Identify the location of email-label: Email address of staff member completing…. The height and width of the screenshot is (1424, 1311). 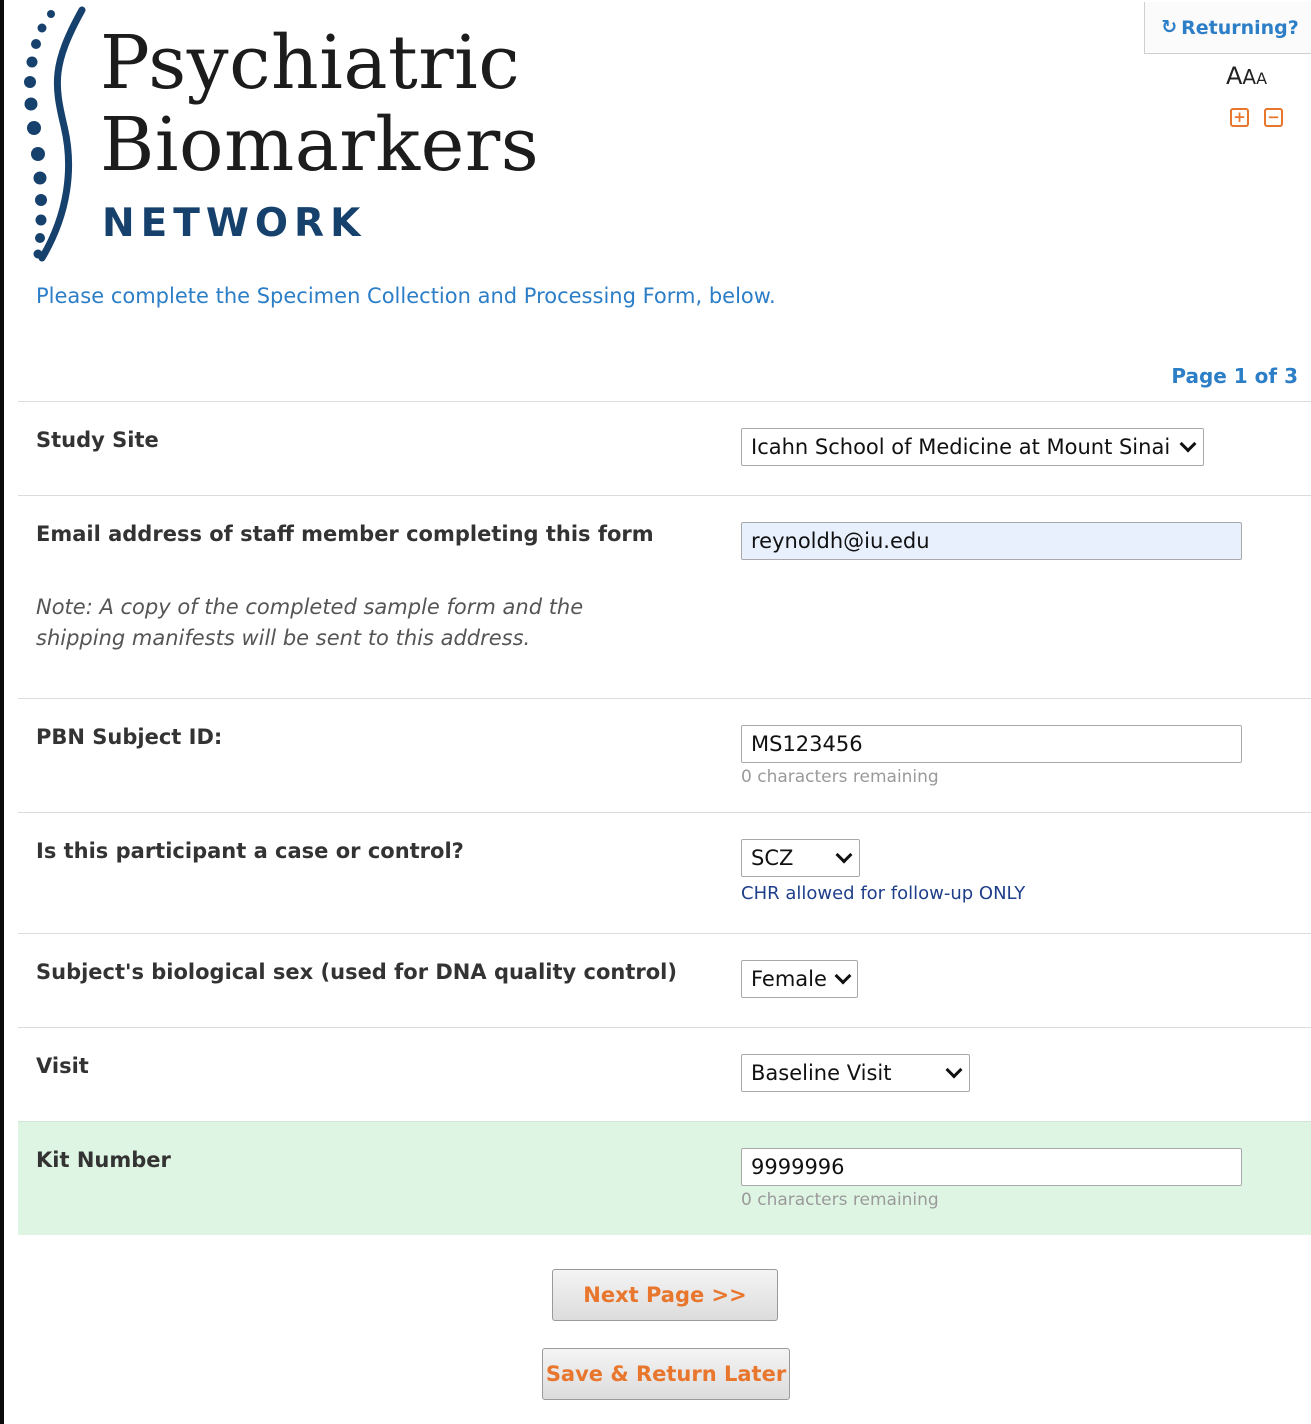
(345, 534).